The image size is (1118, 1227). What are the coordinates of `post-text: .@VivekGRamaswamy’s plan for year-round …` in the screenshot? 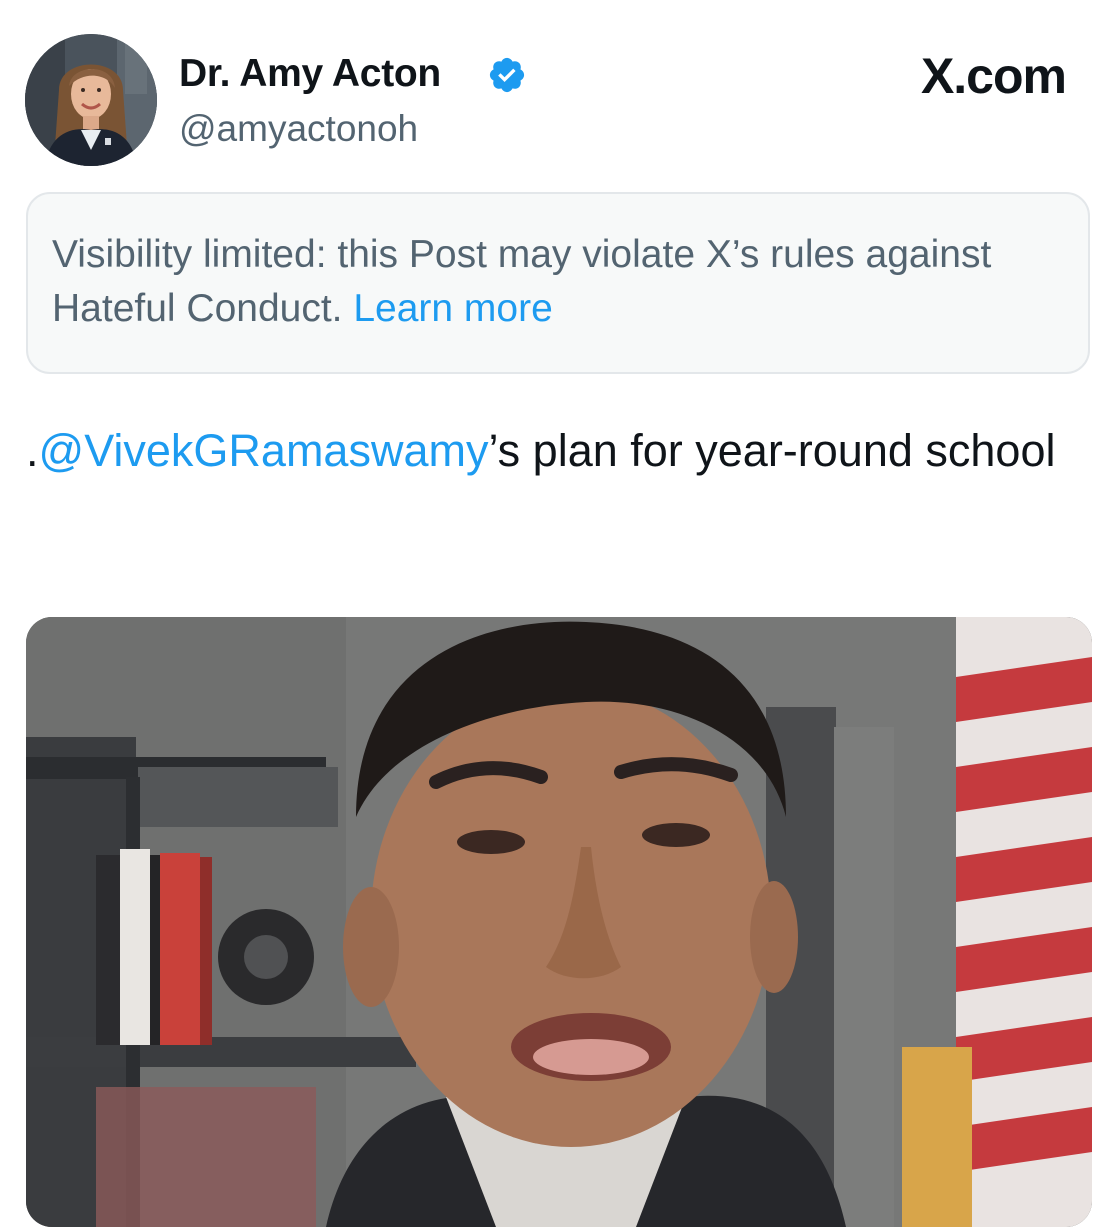 It's located at (561, 451).